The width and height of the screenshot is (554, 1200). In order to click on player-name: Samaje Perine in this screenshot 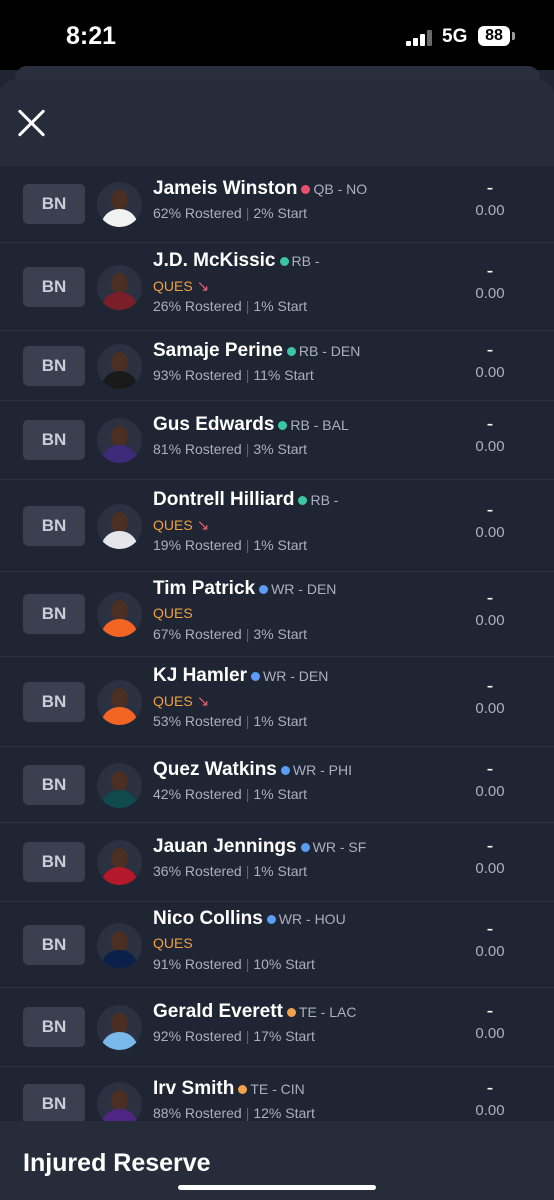, I will do `click(218, 350)`.